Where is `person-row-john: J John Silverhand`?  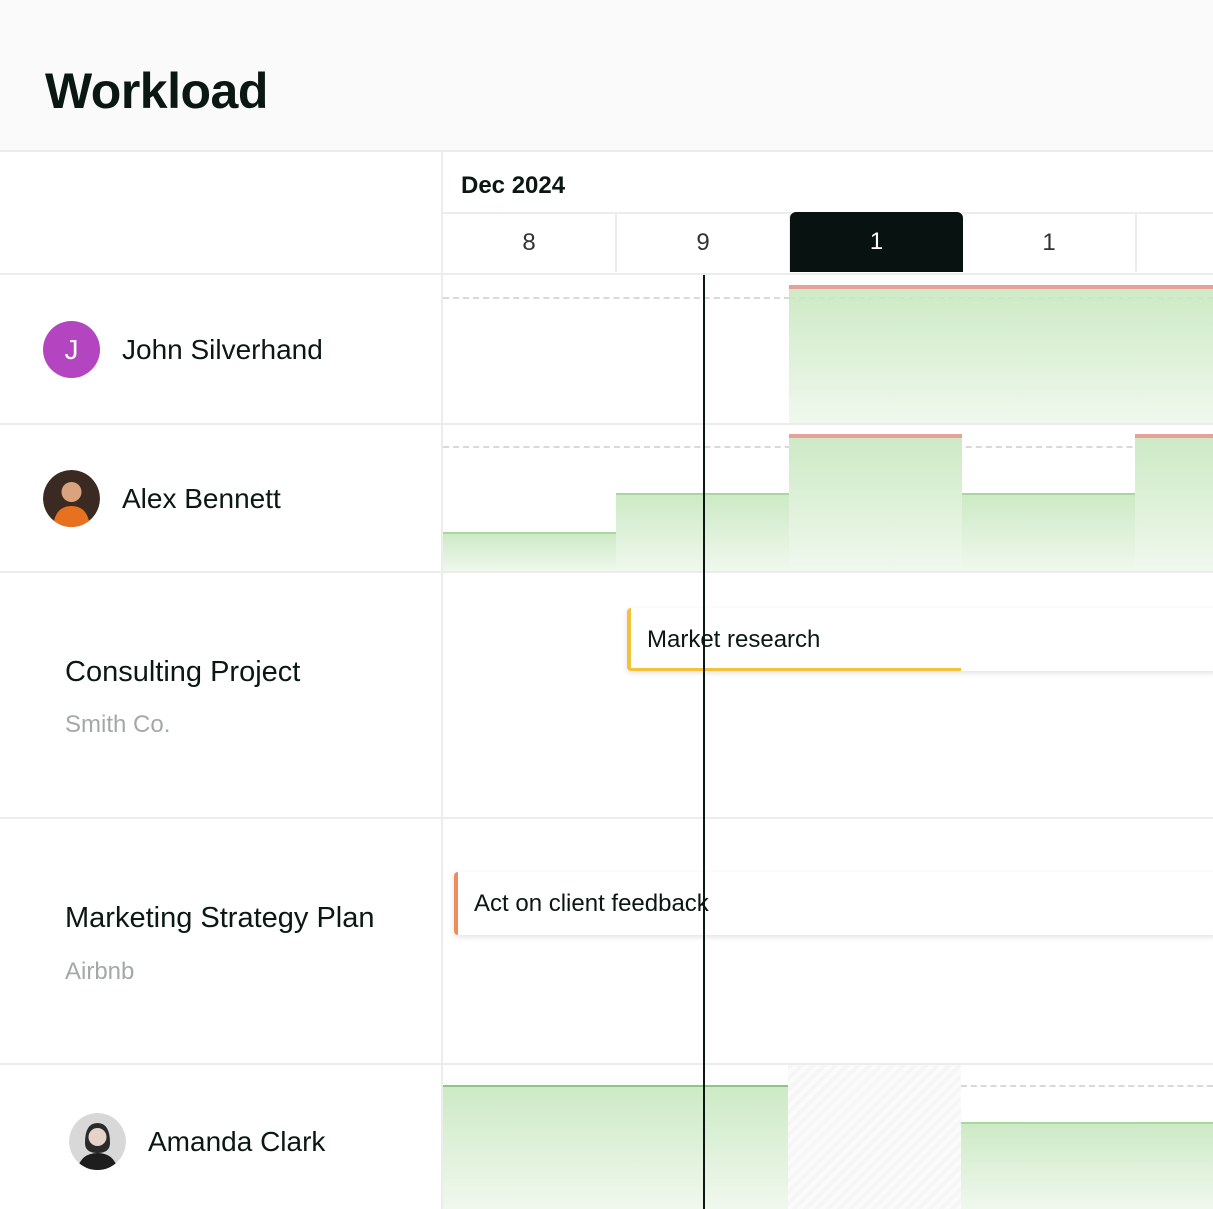 person-row-john: J John Silverhand is located at coordinates (183, 349).